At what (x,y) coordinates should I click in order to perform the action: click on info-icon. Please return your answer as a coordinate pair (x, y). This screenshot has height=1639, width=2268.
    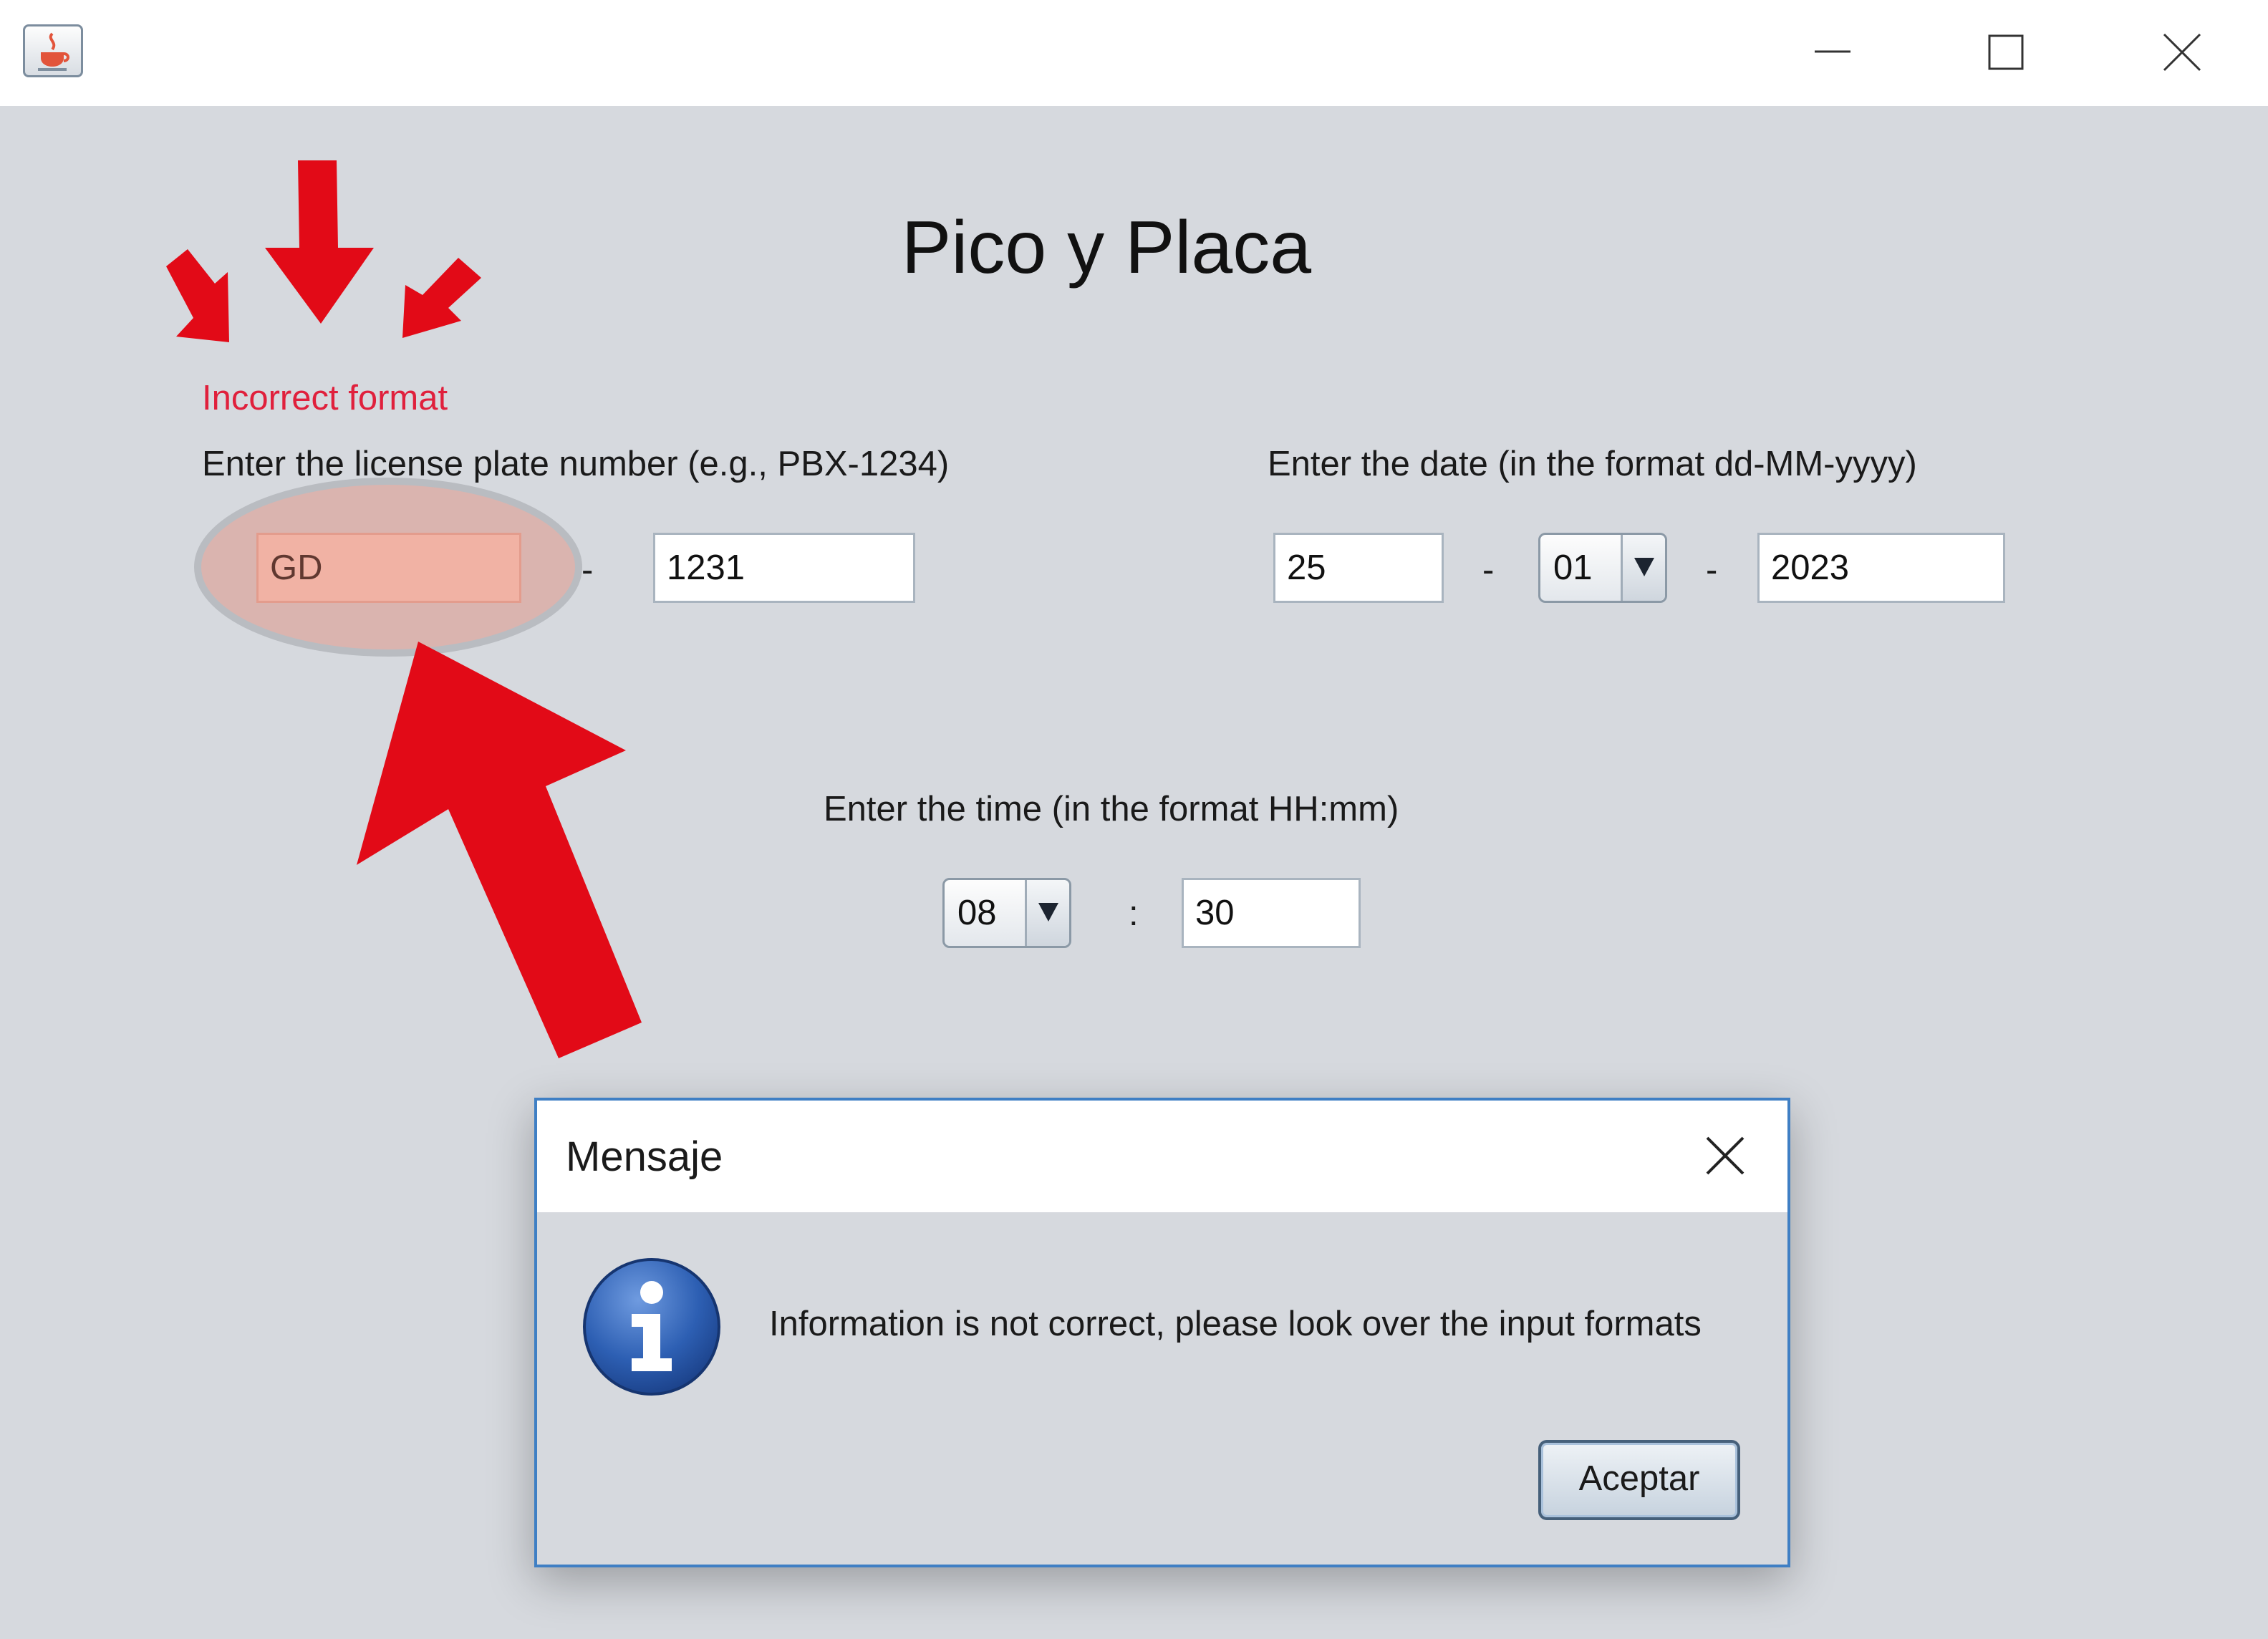
    Looking at the image, I should click on (651, 1326).